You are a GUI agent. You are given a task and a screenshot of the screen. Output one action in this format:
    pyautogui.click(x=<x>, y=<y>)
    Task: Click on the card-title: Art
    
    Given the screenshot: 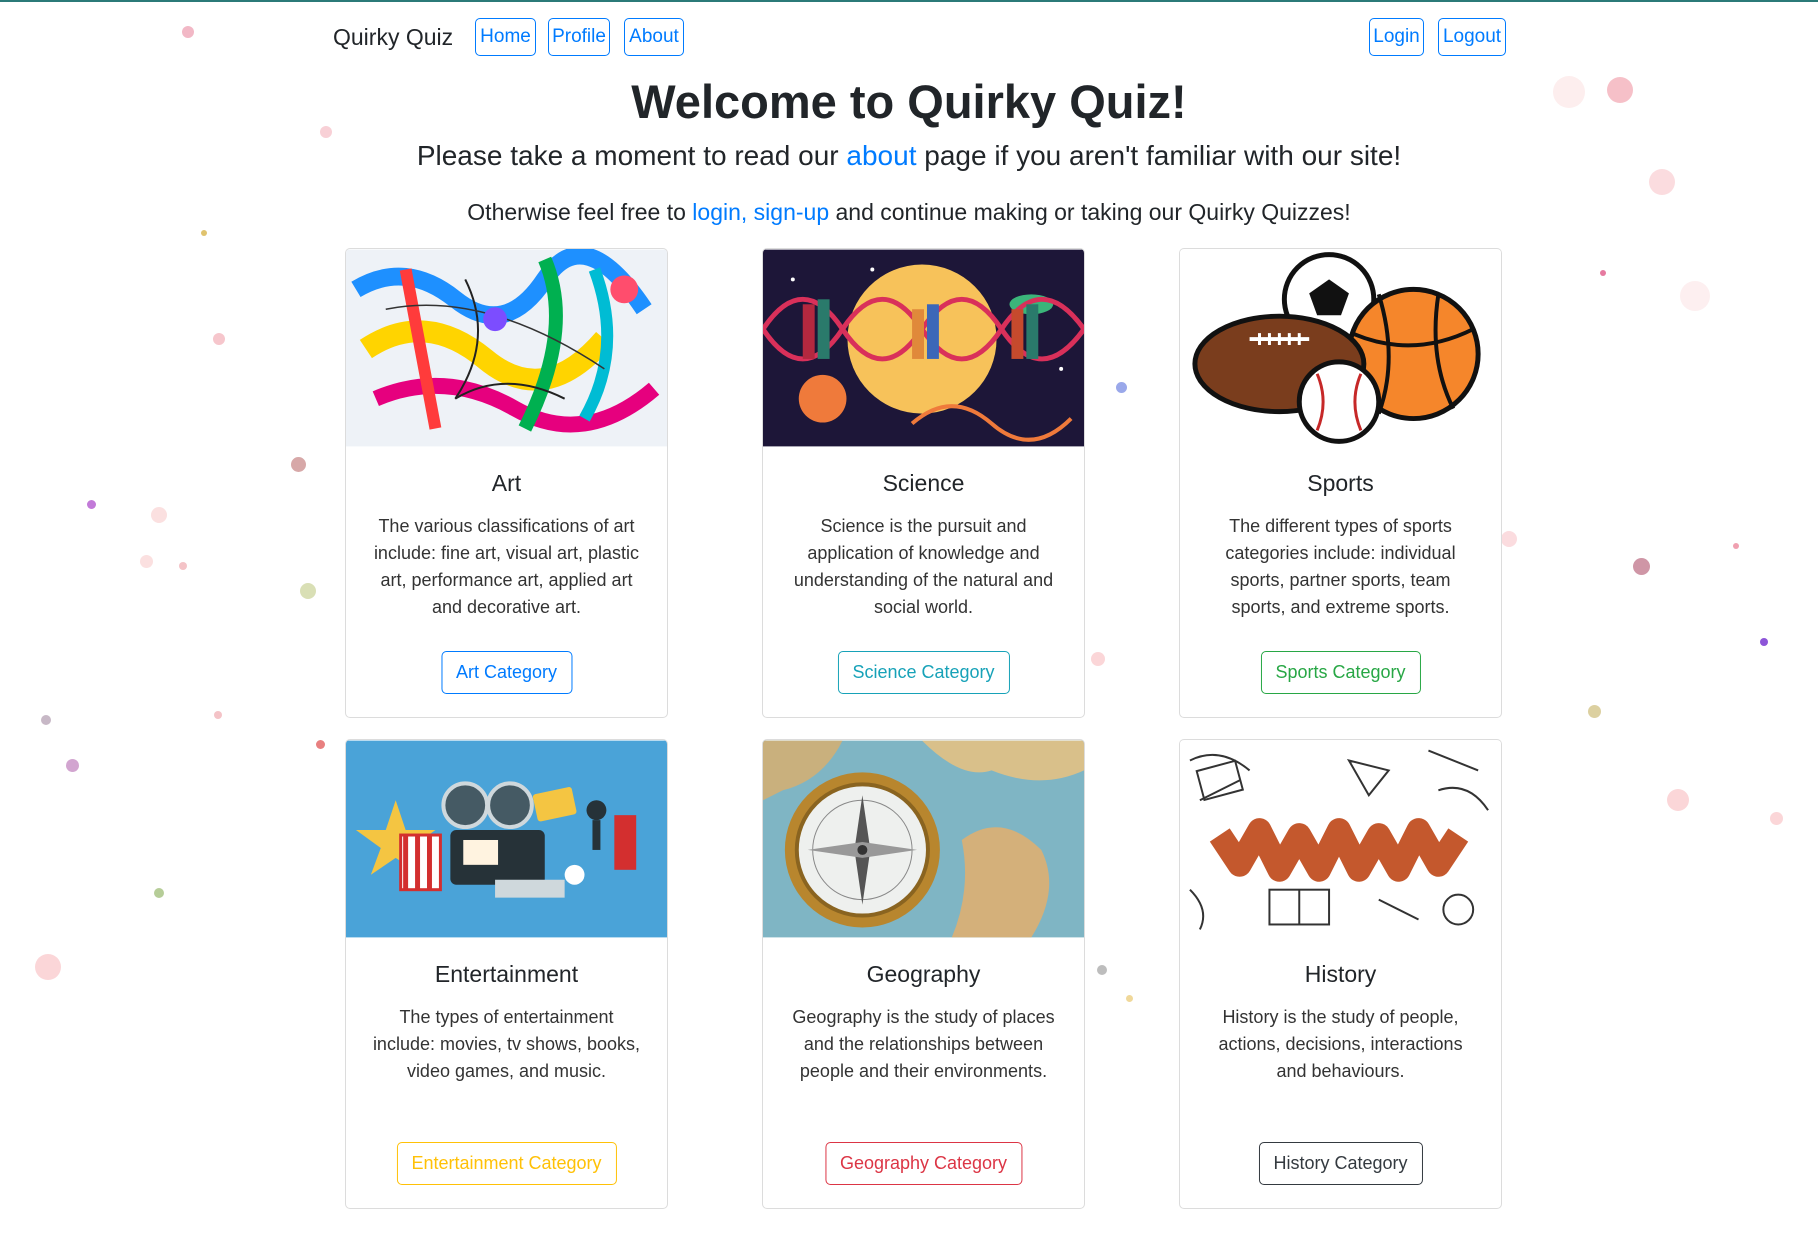 What is the action you would take?
    pyautogui.click(x=506, y=483)
    